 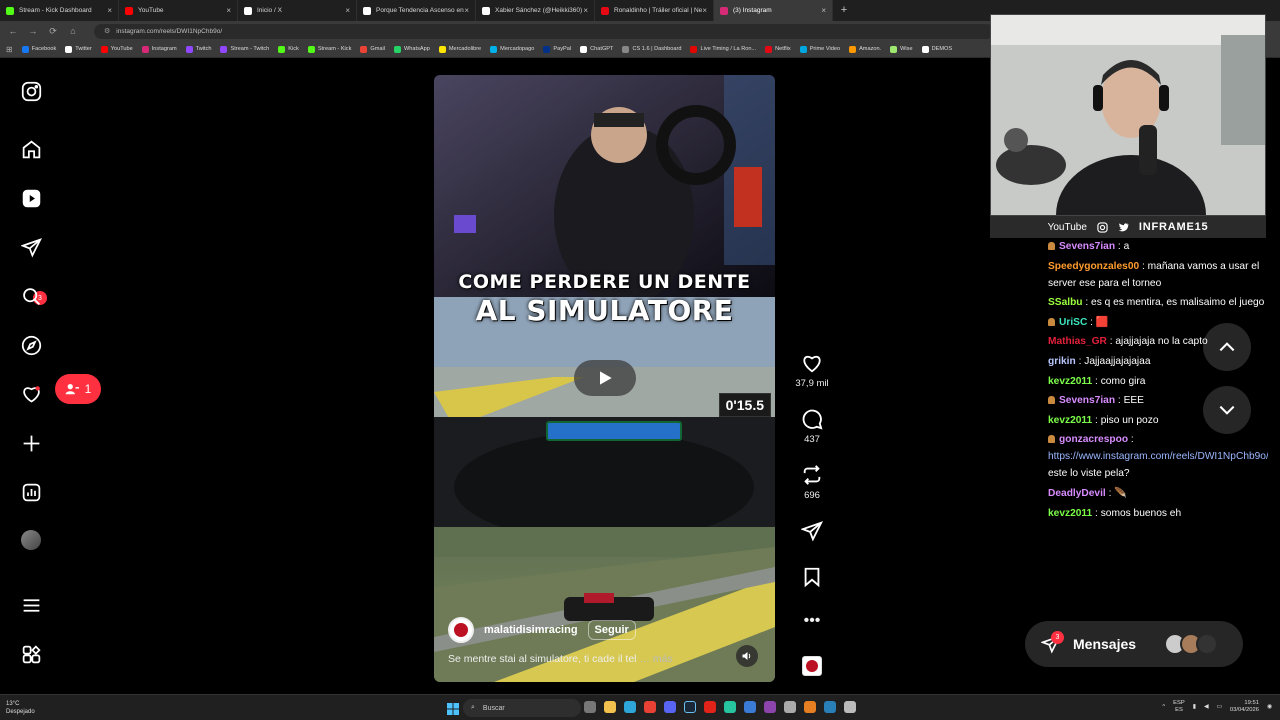 What do you see at coordinates (78, 49) in the screenshot?
I see `bookmark-item: Twitter` at bounding box center [78, 49].